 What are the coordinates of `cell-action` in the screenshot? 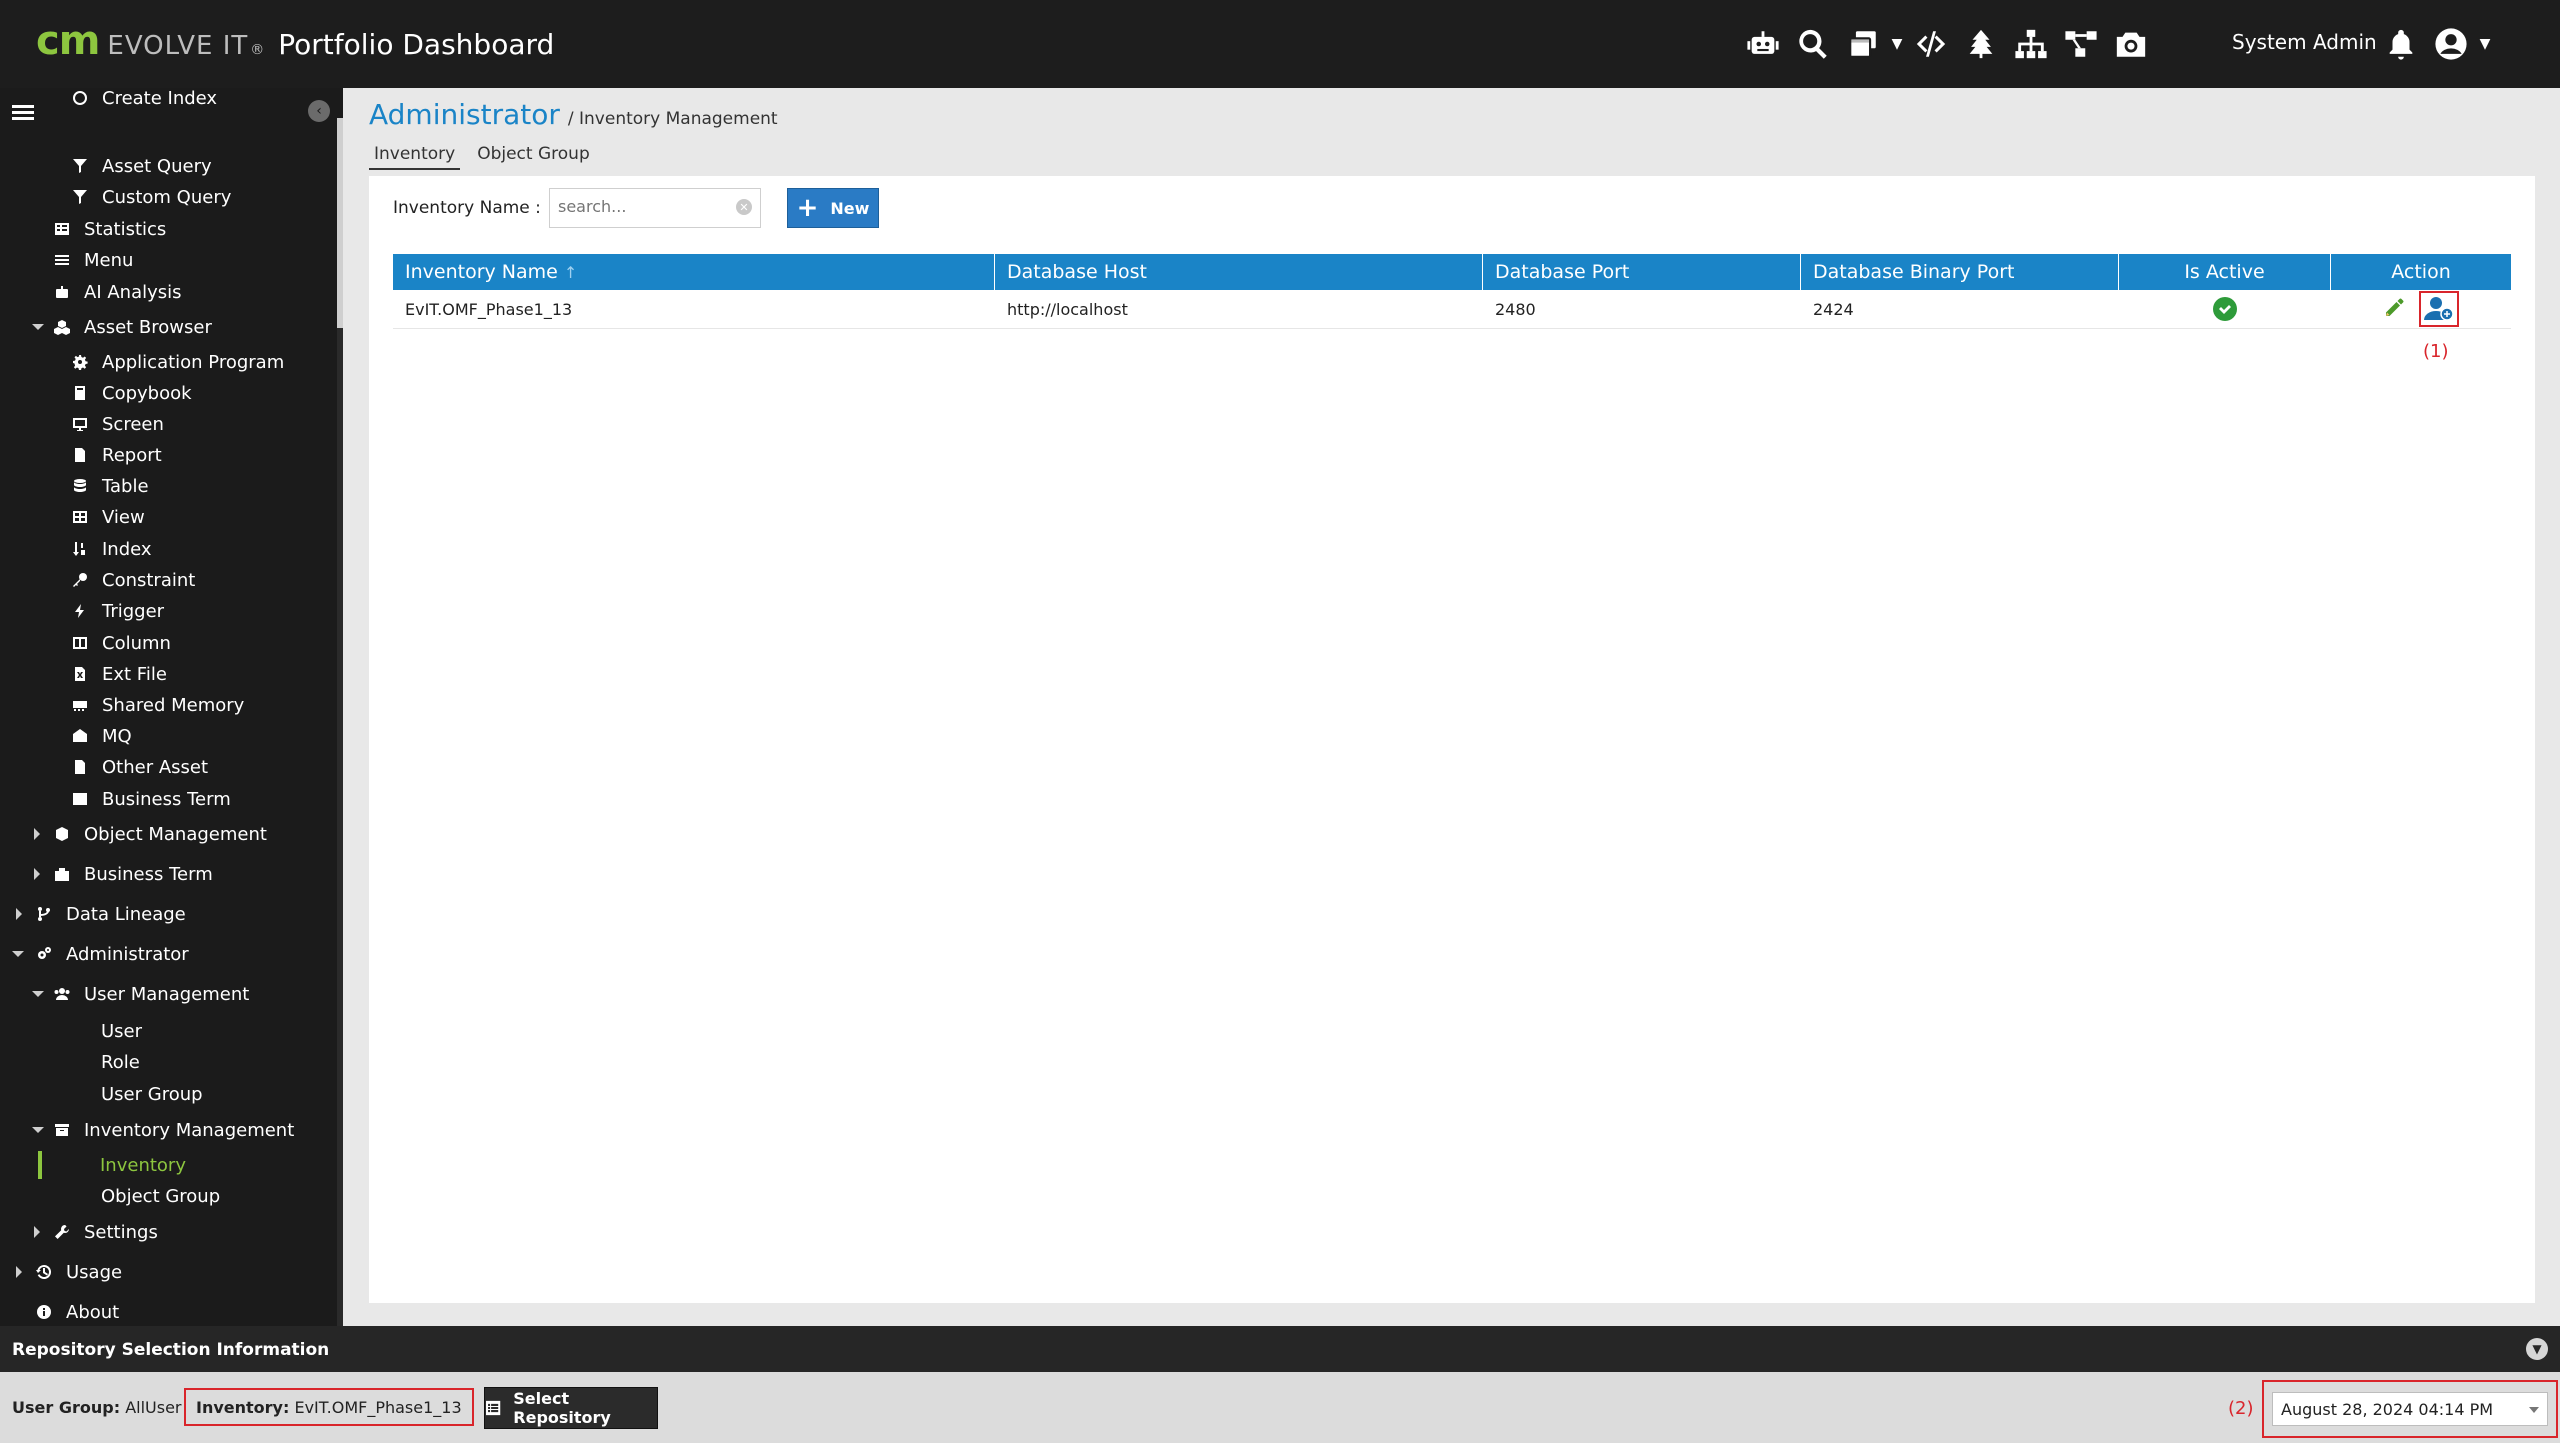 It's located at (2421, 309).